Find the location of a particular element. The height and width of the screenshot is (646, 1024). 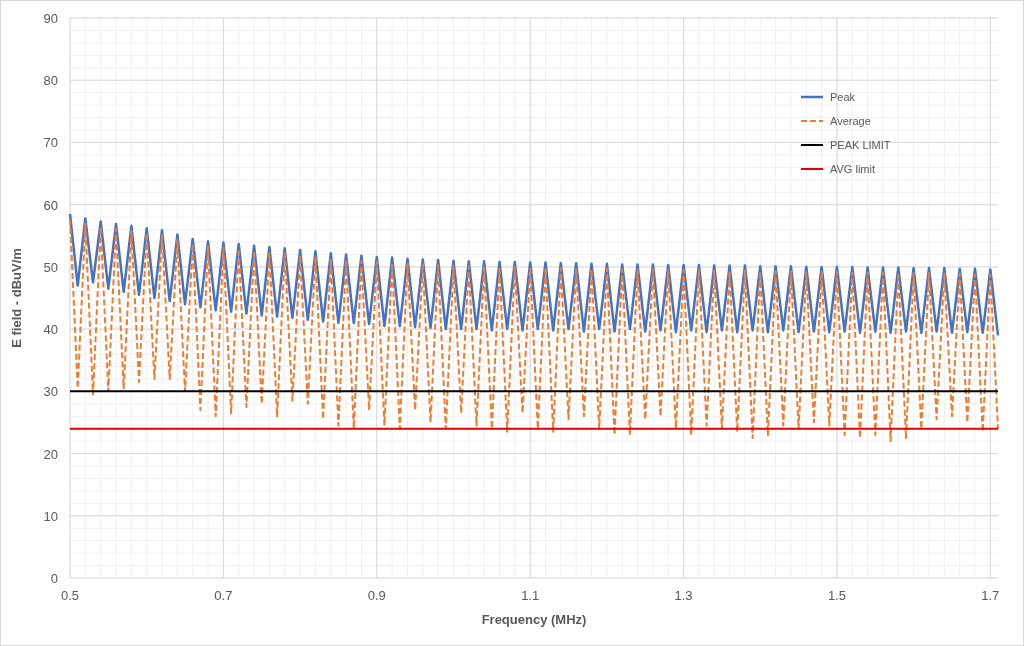

axis-tick-label: 1.5 is located at coordinates (836, 595).